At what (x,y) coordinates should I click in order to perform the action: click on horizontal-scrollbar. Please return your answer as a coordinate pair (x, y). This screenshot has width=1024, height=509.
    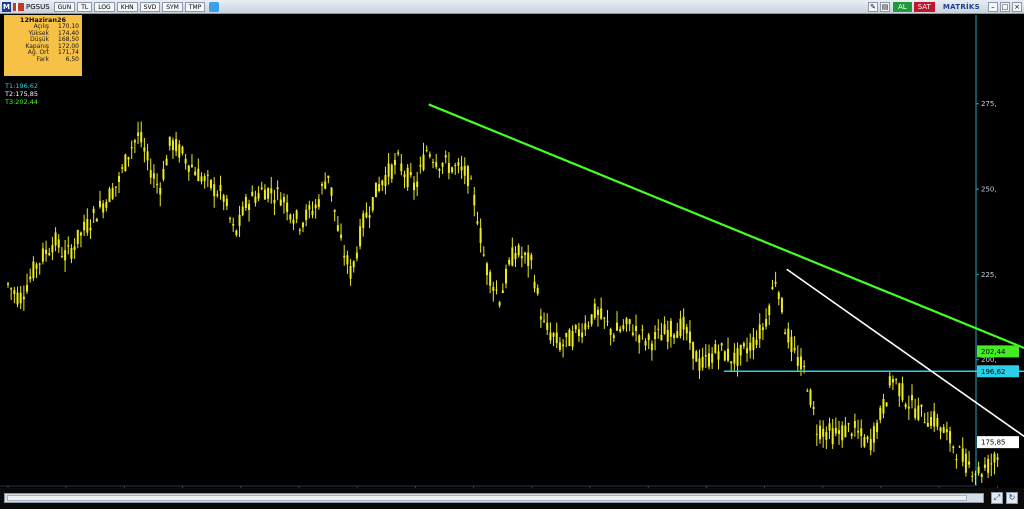
    Looking at the image, I should click on (494, 498).